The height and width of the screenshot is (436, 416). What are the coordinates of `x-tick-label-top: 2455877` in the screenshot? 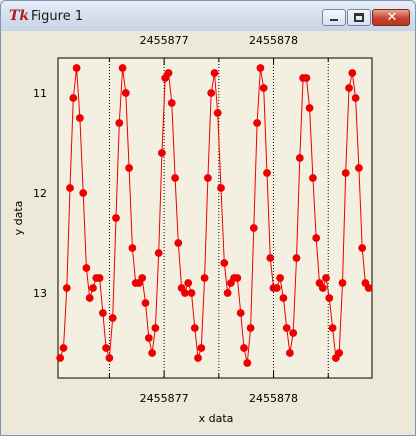 It's located at (164, 40).